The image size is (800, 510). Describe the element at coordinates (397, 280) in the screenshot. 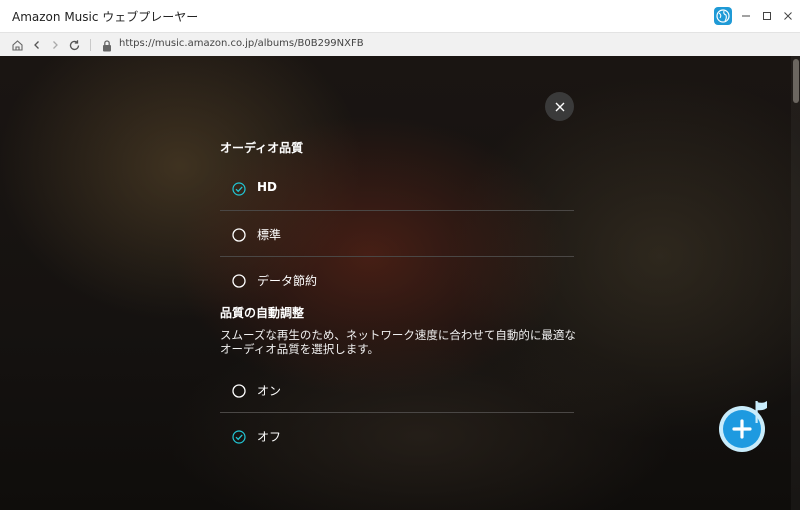

I see `option-data-saver: データ節約` at that location.